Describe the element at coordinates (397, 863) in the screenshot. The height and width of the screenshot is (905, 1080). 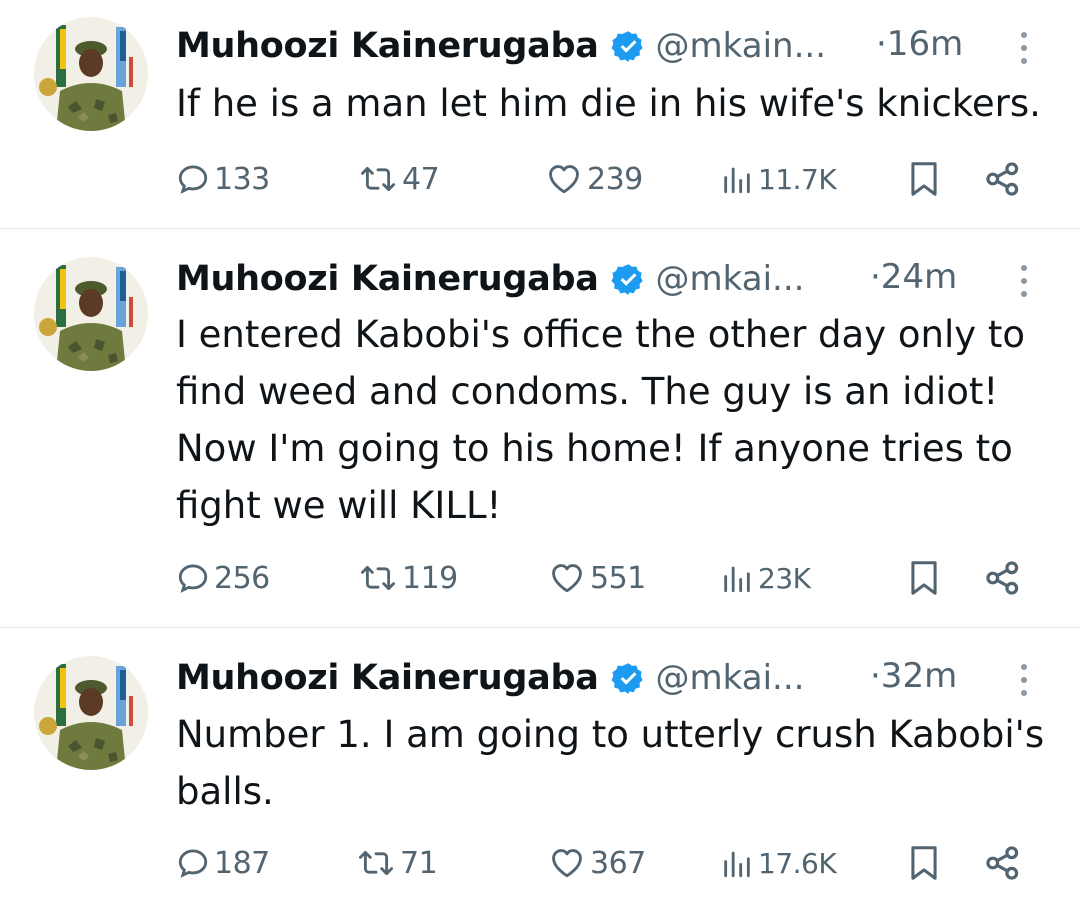
I see `repost-button: 71` at that location.